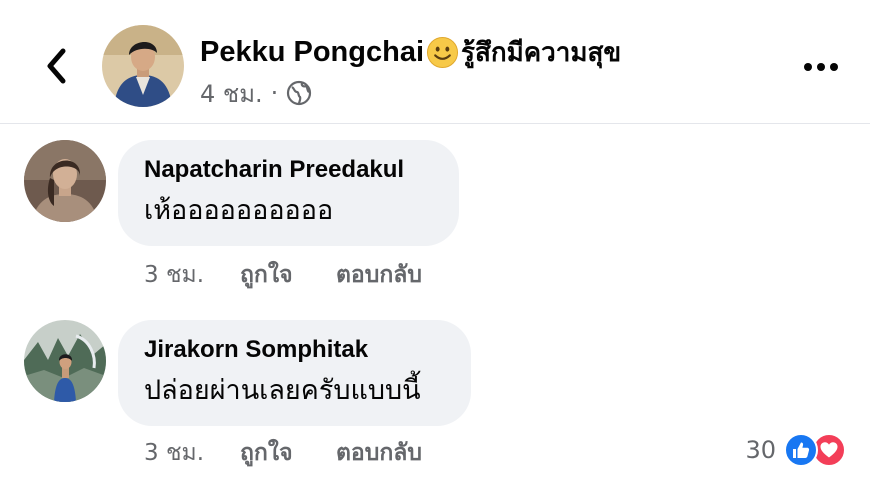  I want to click on reaction-count: 30, so click(760, 450).